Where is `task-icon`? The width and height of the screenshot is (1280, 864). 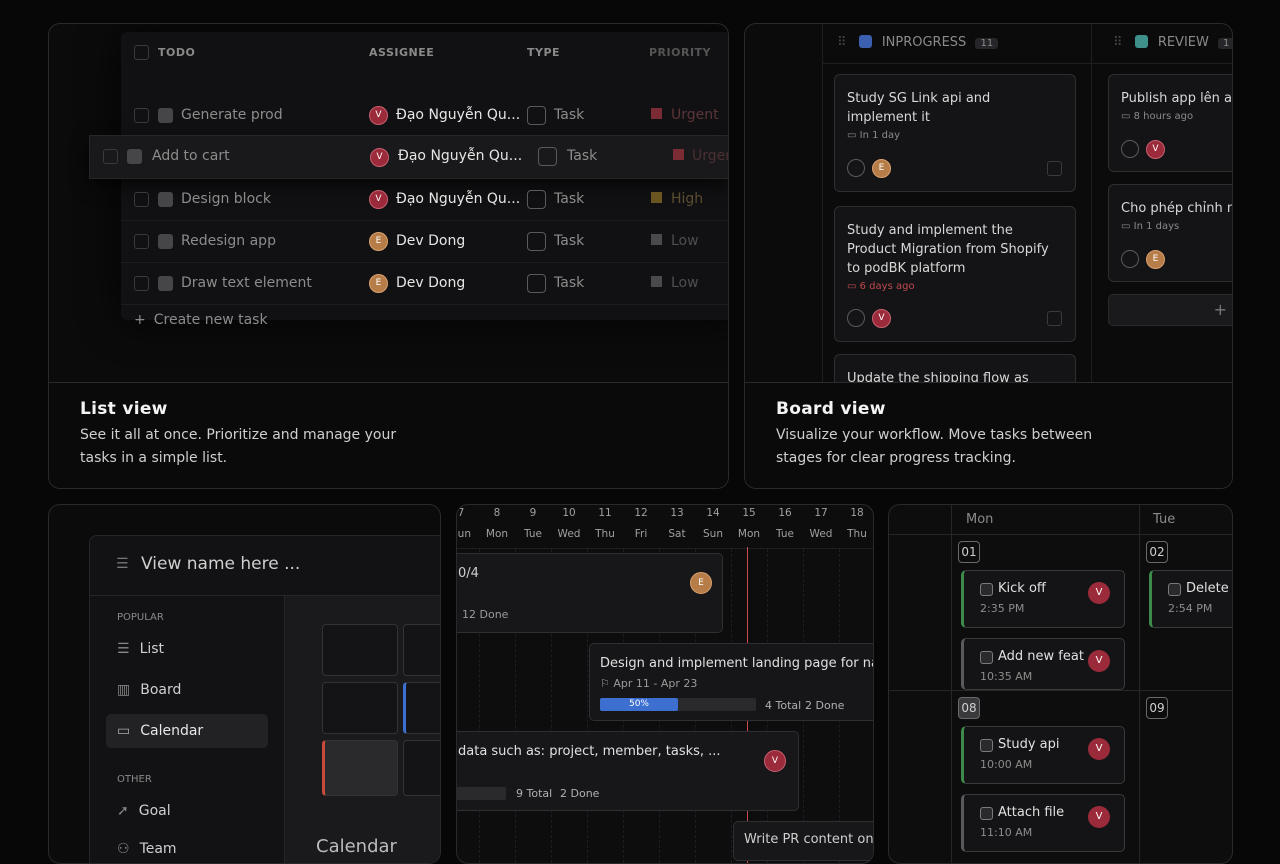 task-icon is located at coordinates (1174, 589).